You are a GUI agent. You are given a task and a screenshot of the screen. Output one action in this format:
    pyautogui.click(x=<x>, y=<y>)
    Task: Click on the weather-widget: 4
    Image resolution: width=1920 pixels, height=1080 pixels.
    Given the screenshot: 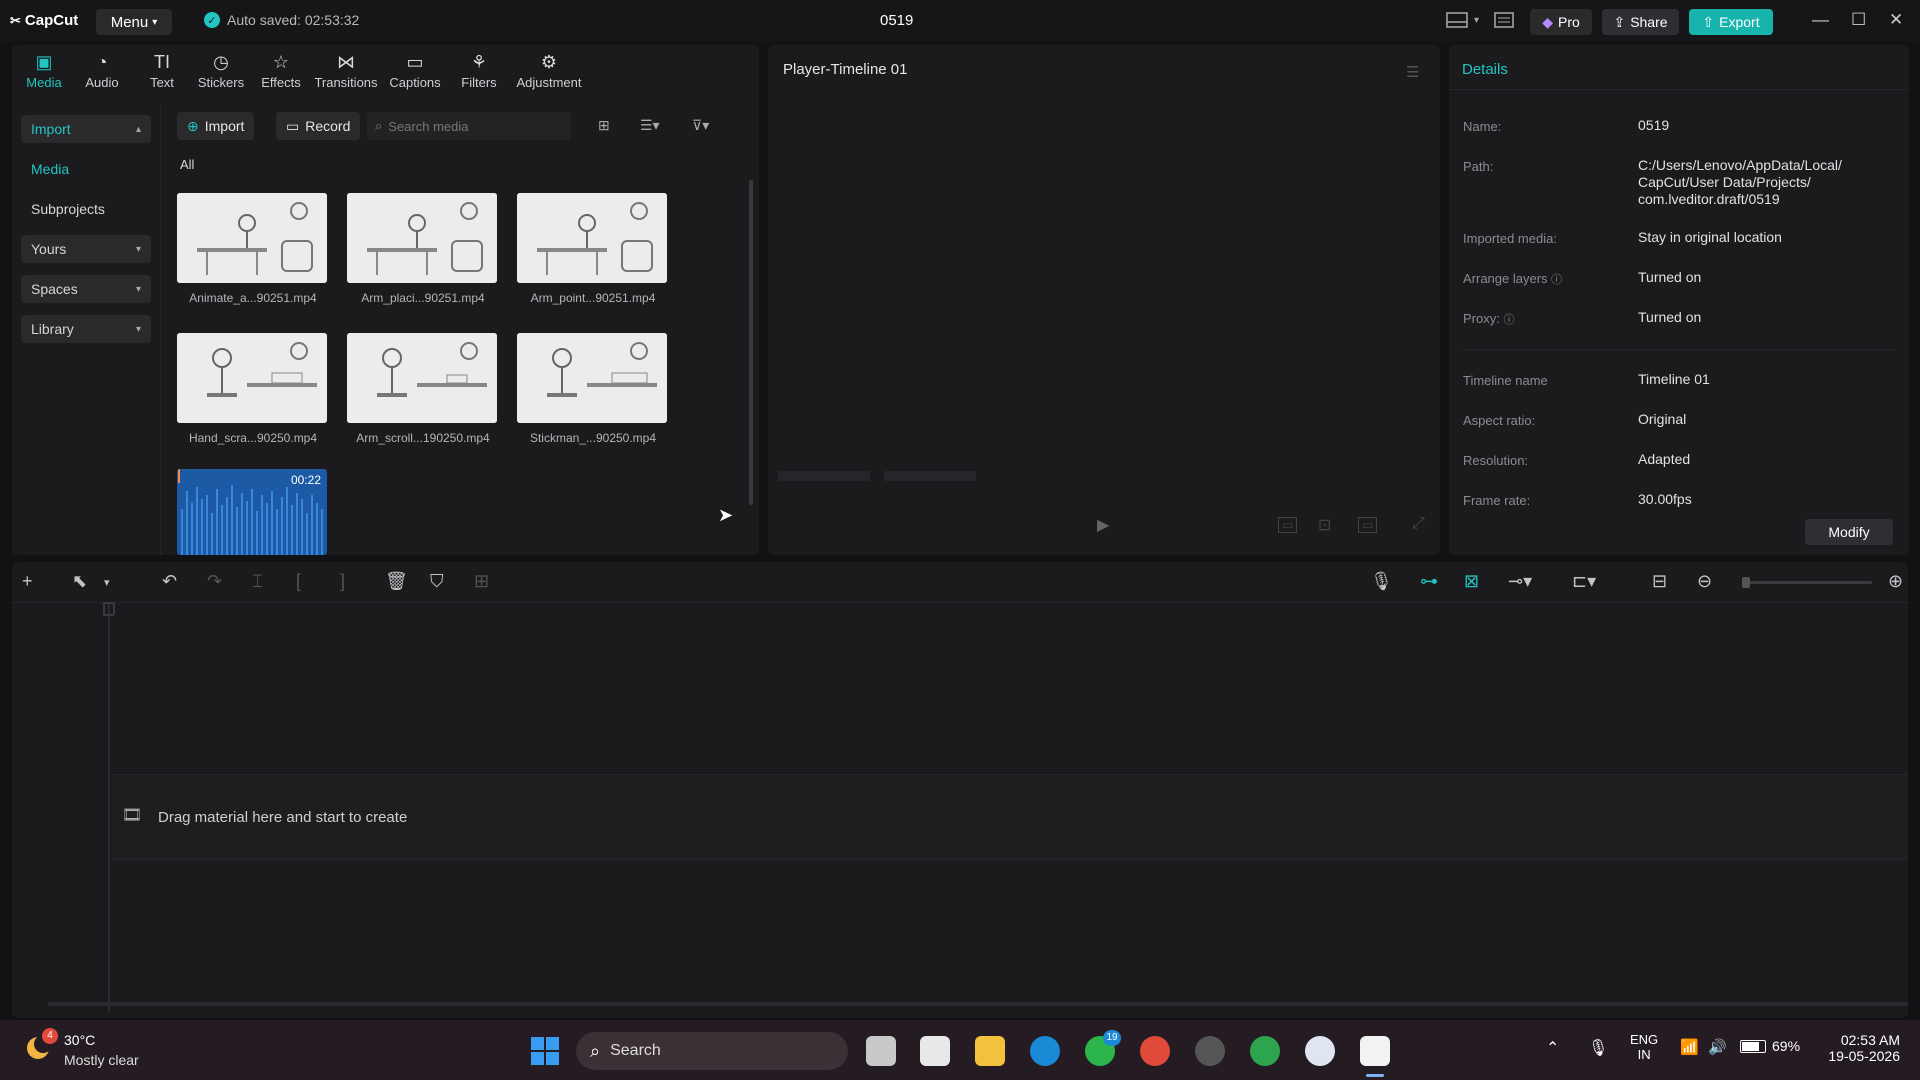 What is the action you would take?
    pyautogui.click(x=39, y=1047)
    